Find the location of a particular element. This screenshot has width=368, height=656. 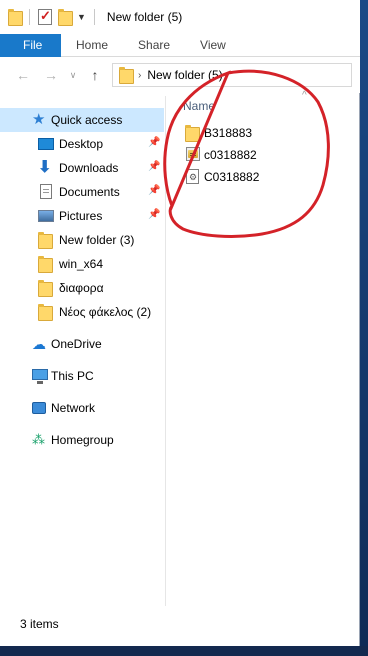

sidebar-item-new-folder-3: New folder (3) is located at coordinates (82, 240).